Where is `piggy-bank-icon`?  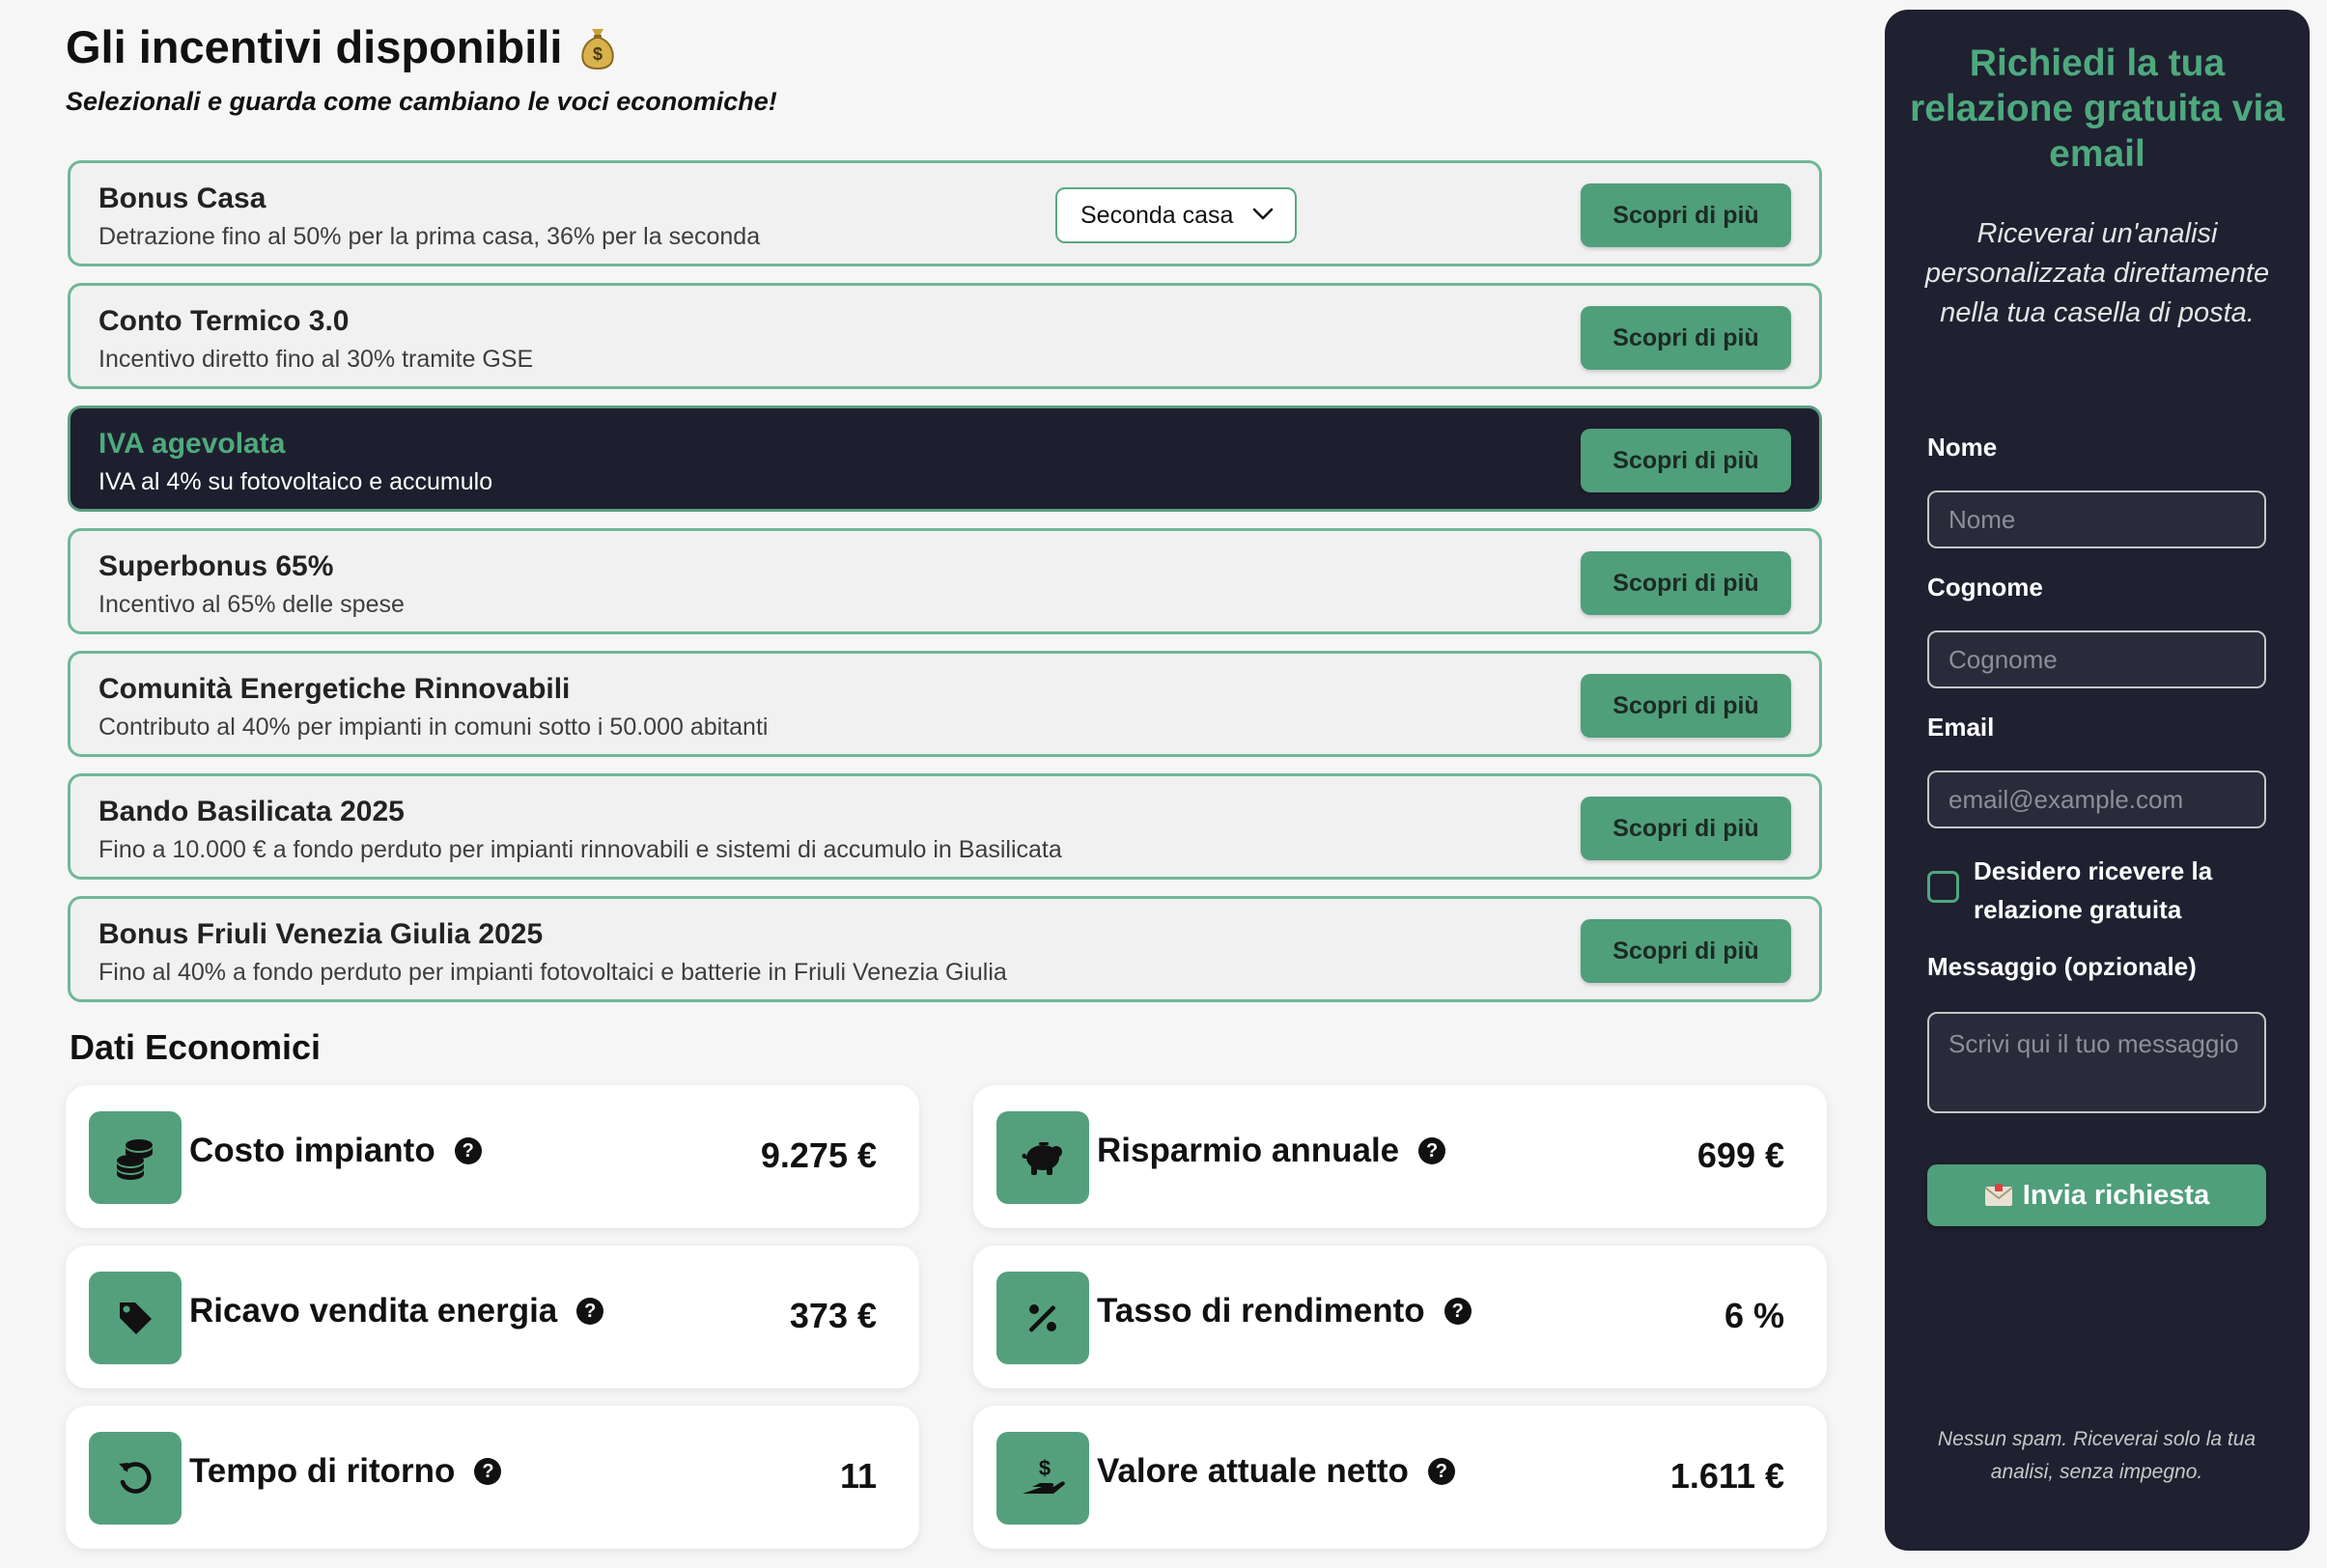
piggy-bank-icon is located at coordinates (1042, 1157).